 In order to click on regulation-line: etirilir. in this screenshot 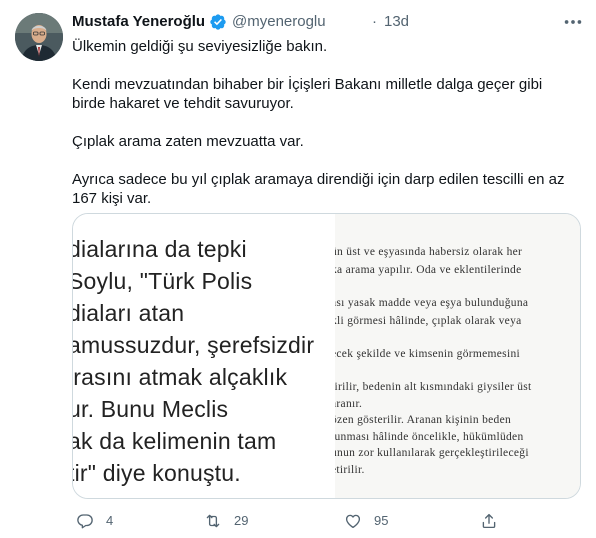, I will do `click(350, 470)`.